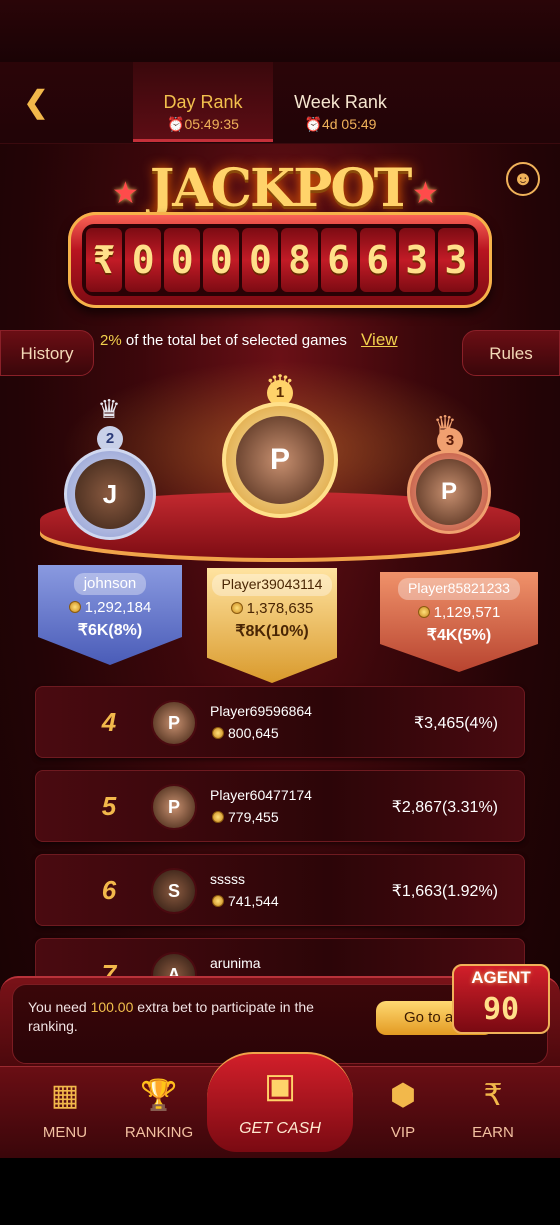  What do you see at coordinates (493, 1114) in the screenshot?
I see `nav-earn: ₹ EARN` at bounding box center [493, 1114].